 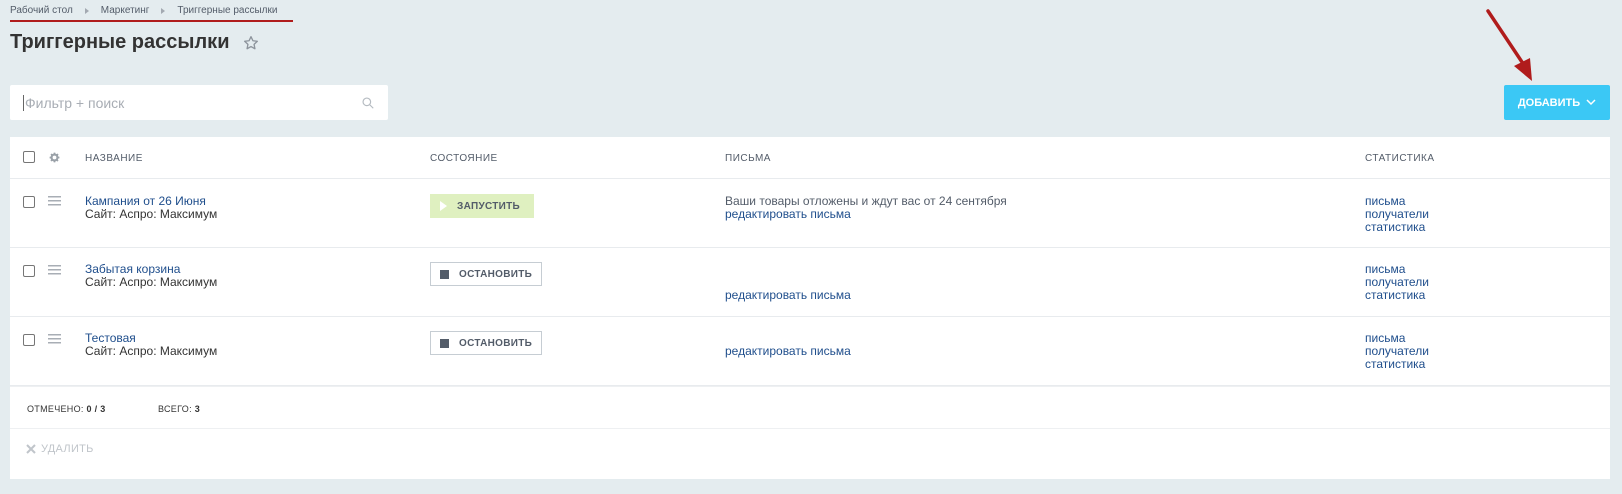 What do you see at coordinates (1591, 102) in the screenshot?
I see `chevron-down-icon` at bounding box center [1591, 102].